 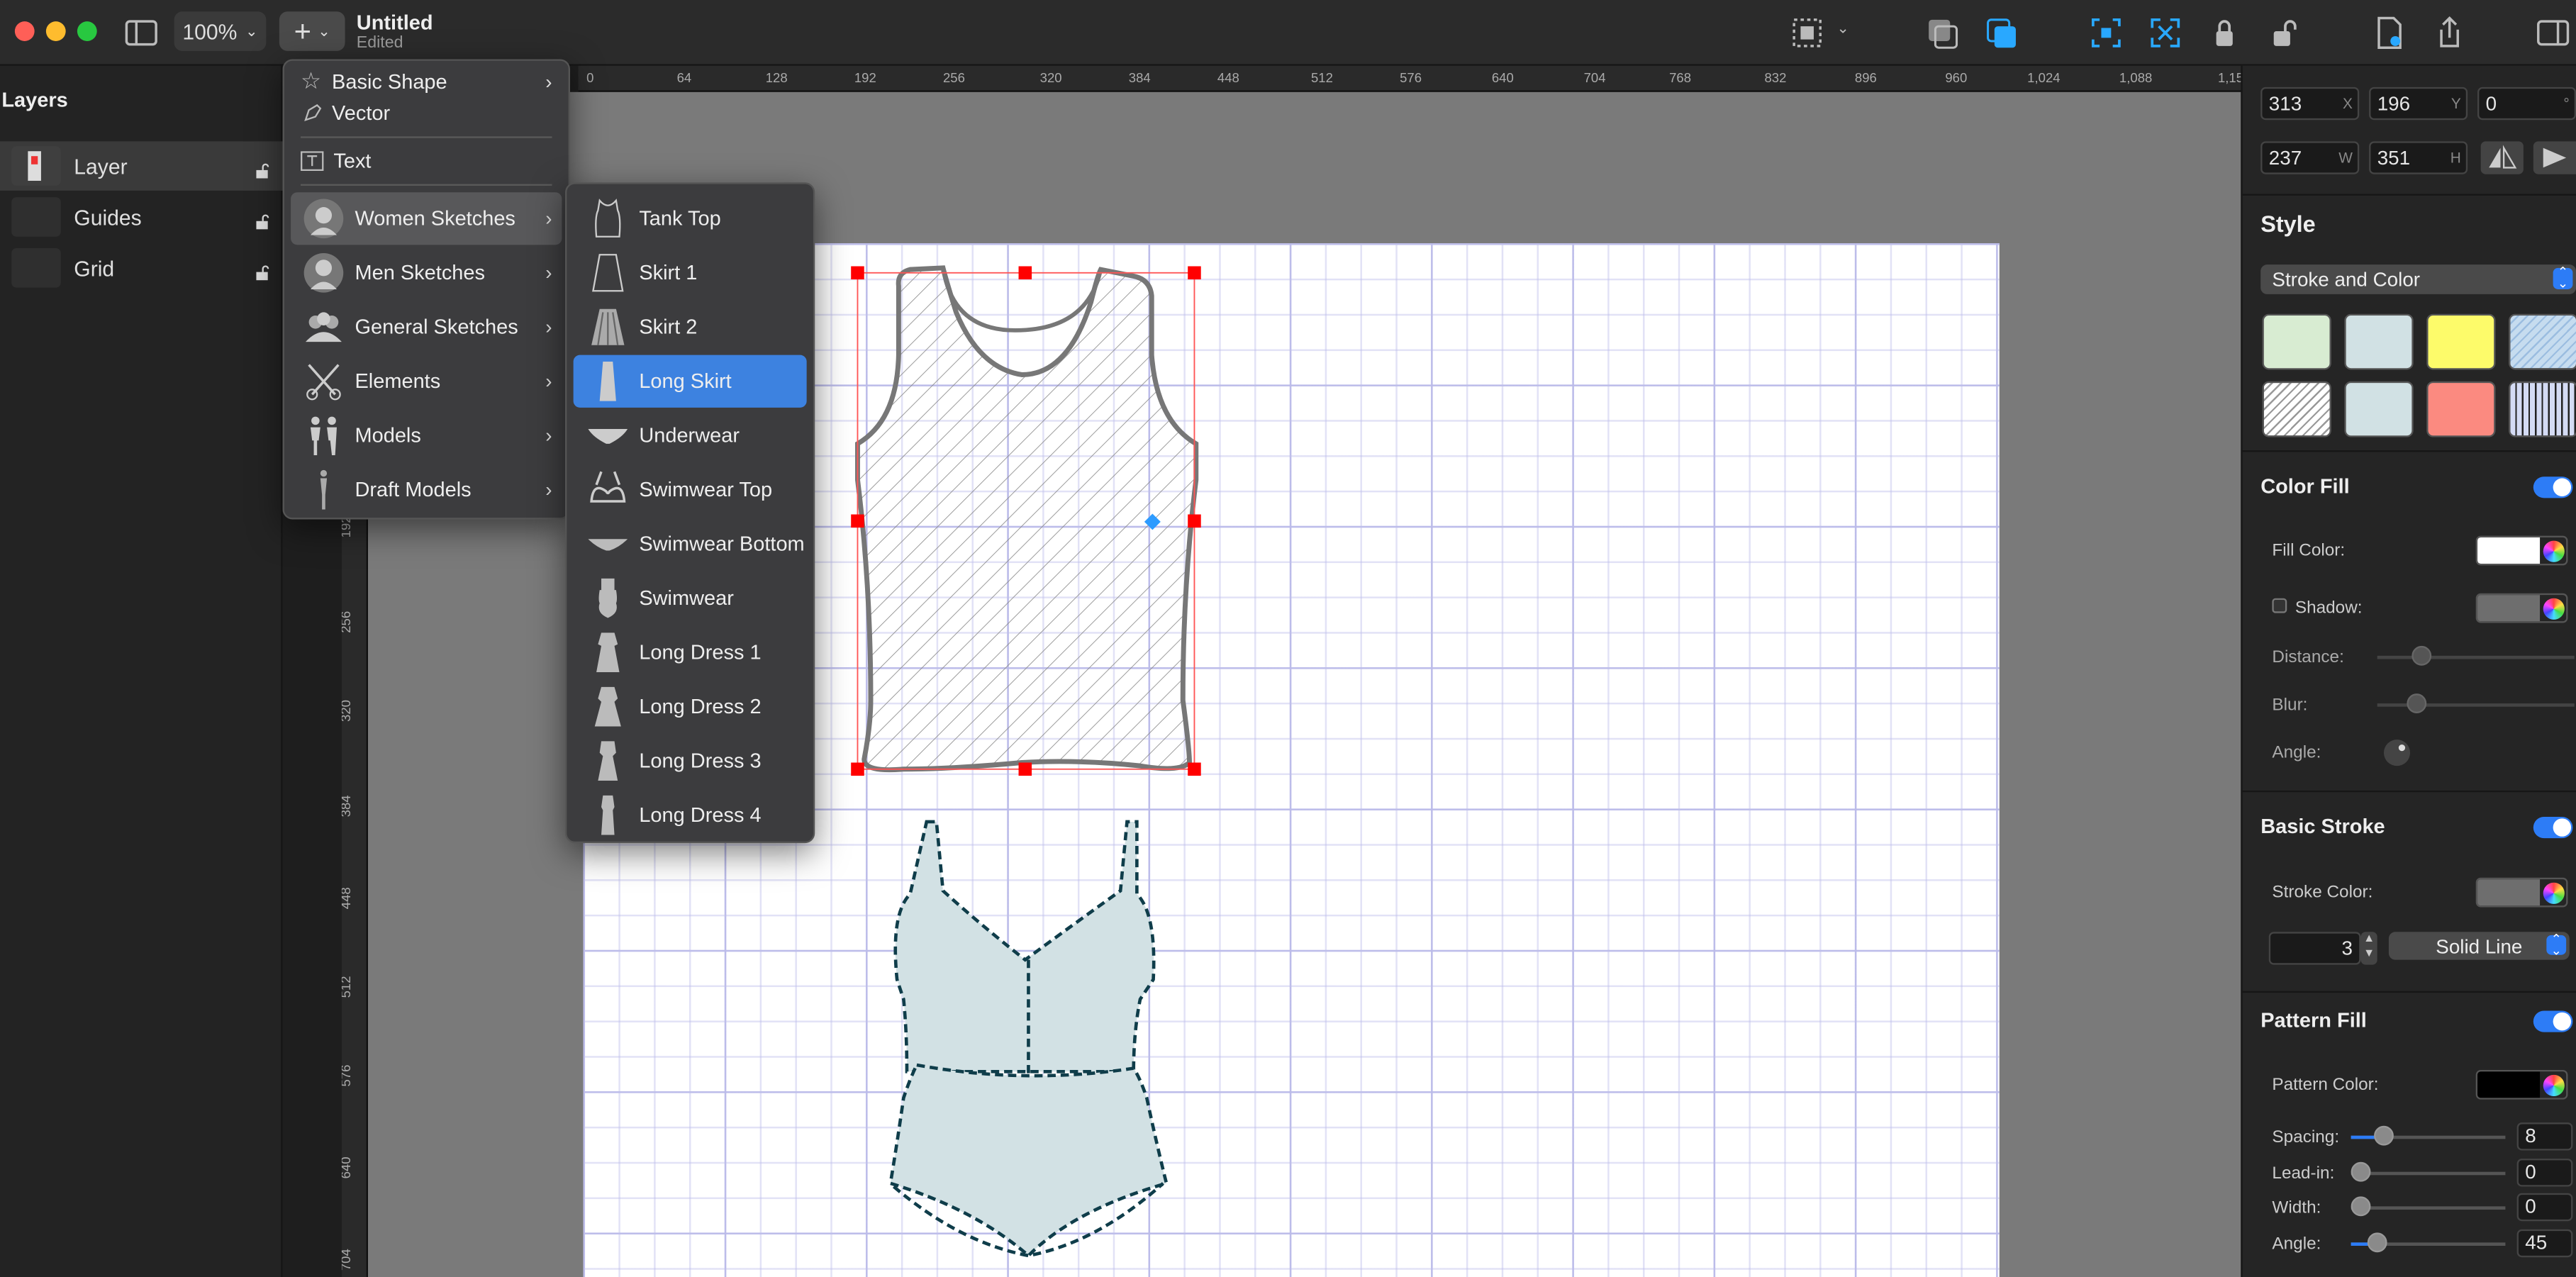 I want to click on menu-item-long-dress-3: Long Dress 3, so click(x=690, y=761).